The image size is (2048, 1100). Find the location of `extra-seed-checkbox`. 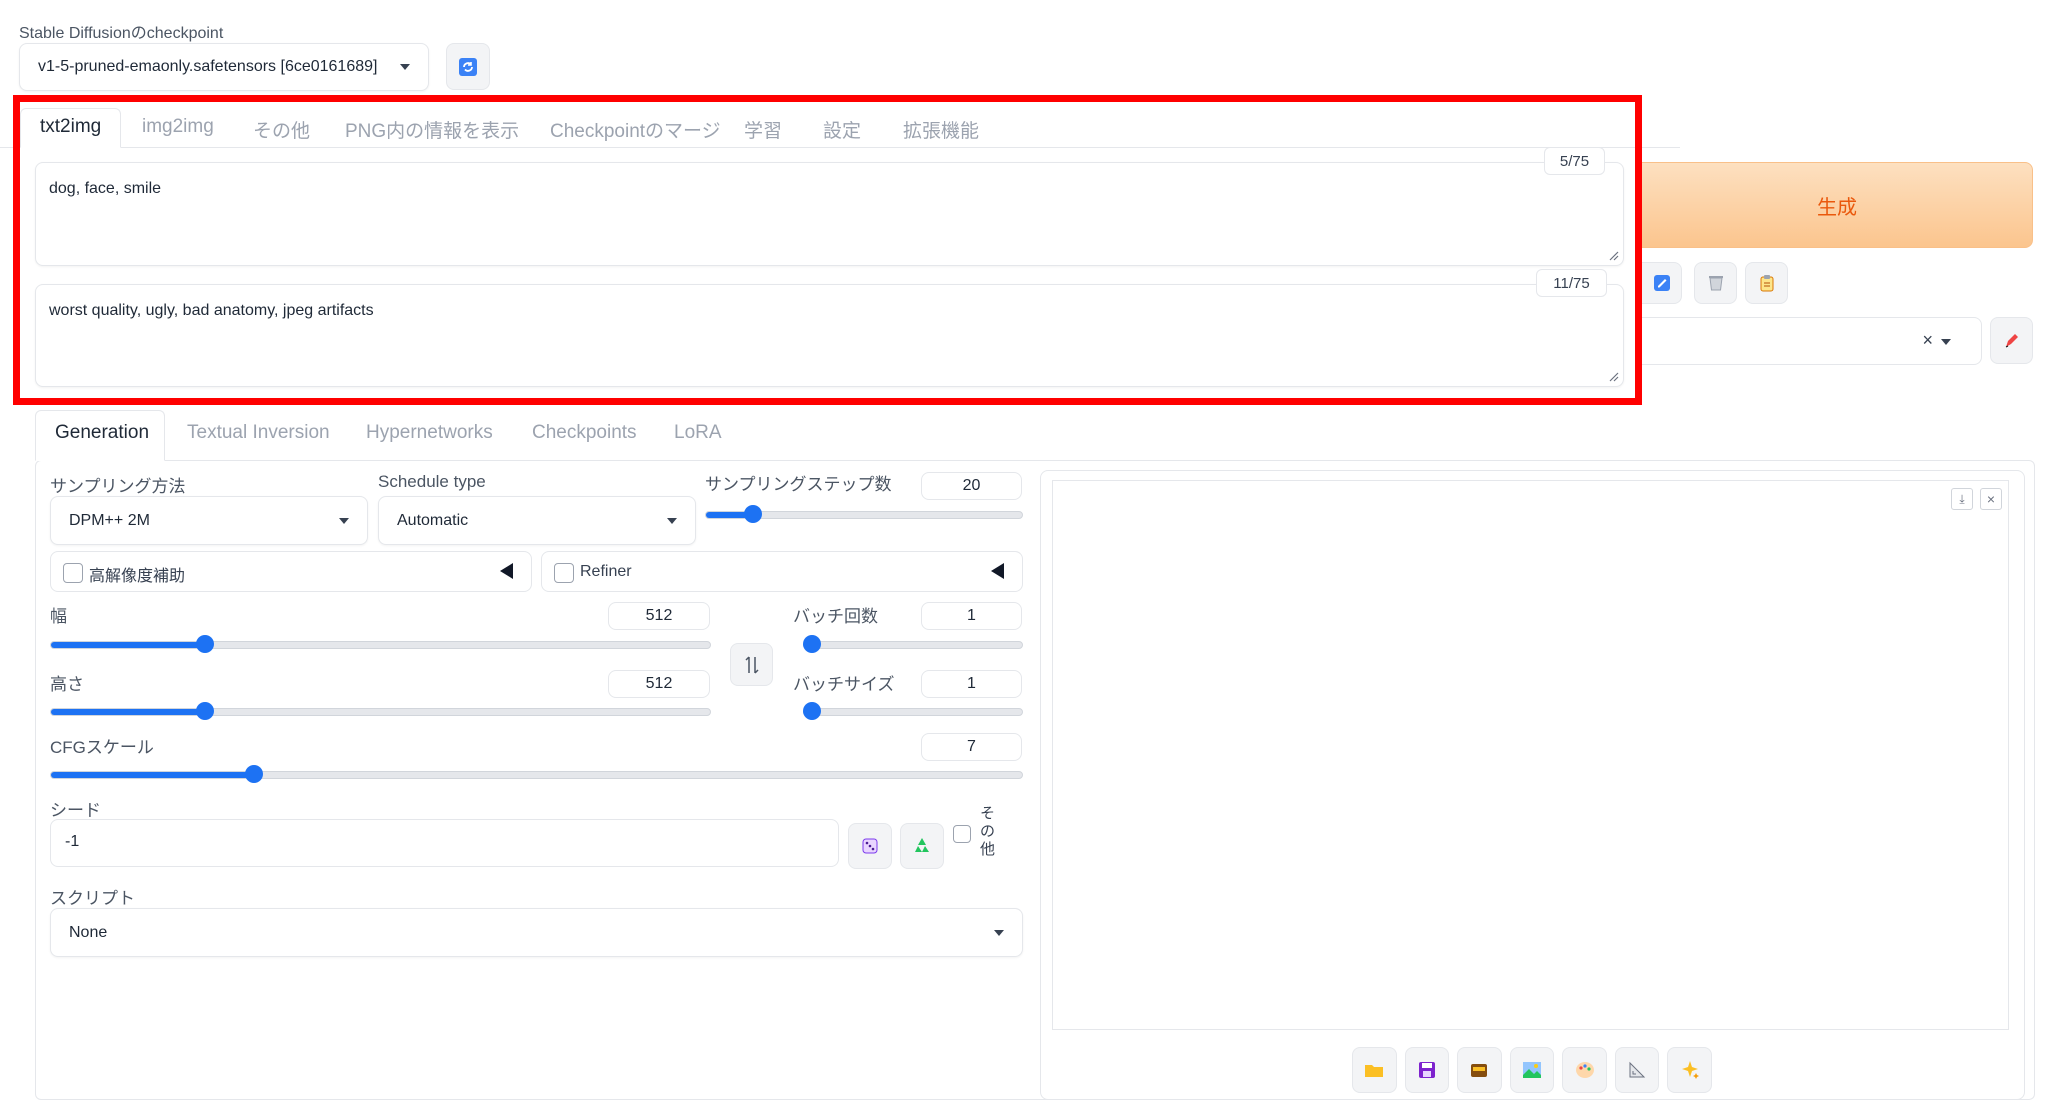

extra-seed-checkbox is located at coordinates (962, 834).